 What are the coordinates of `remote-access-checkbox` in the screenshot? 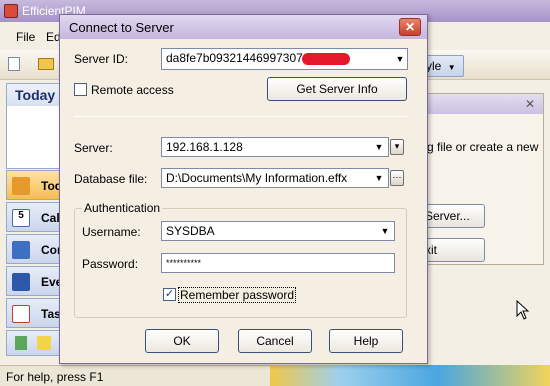 It's located at (80, 89).